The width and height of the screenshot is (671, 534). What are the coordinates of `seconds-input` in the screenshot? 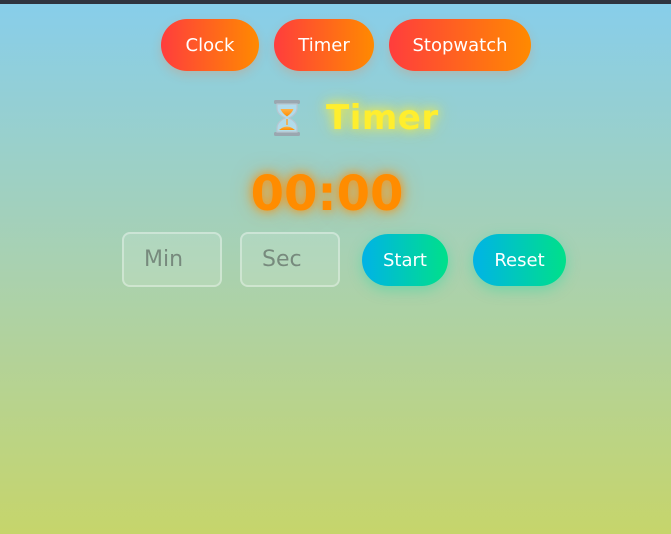 It's located at (290, 259).